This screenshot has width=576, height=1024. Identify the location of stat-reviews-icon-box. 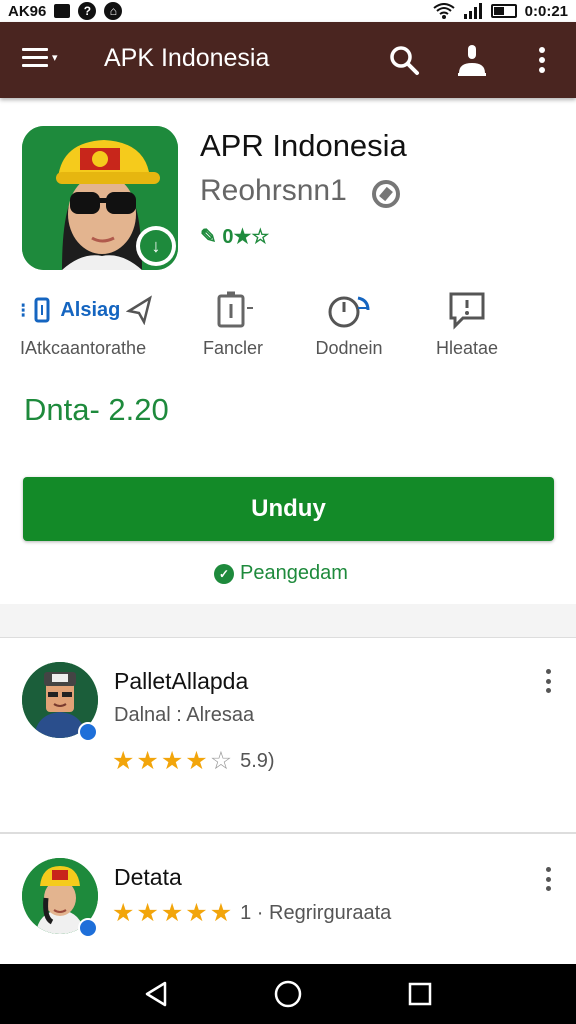
(467, 310).